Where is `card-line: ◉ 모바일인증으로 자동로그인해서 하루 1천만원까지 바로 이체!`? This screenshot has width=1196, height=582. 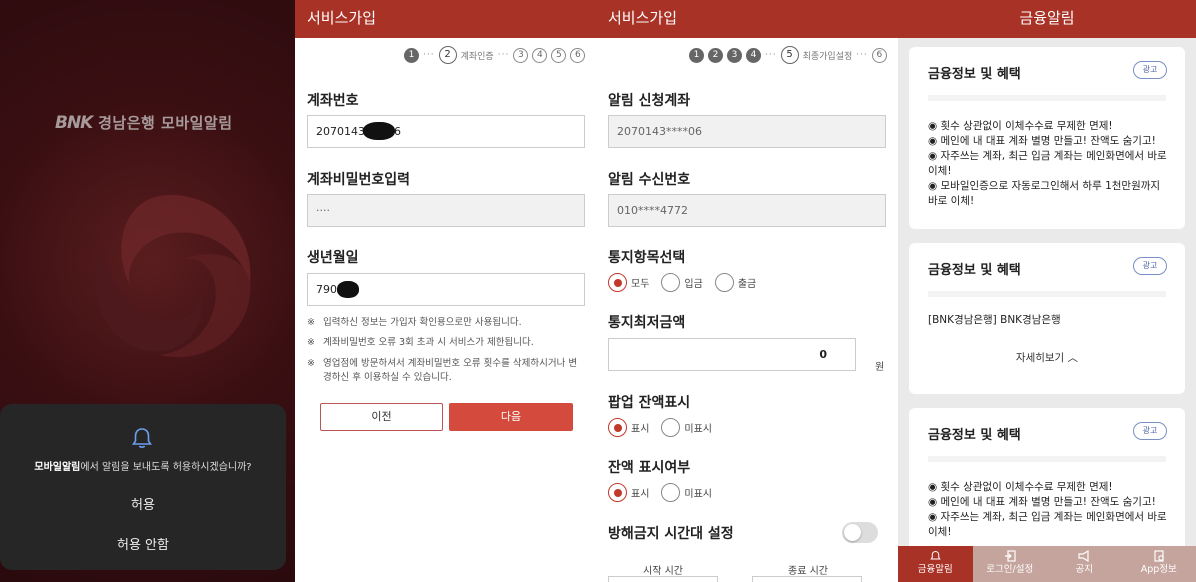 card-line: ◉ 모바일인증으로 자동로그인해서 하루 1천만원까지 바로 이체! is located at coordinates (1044, 193).